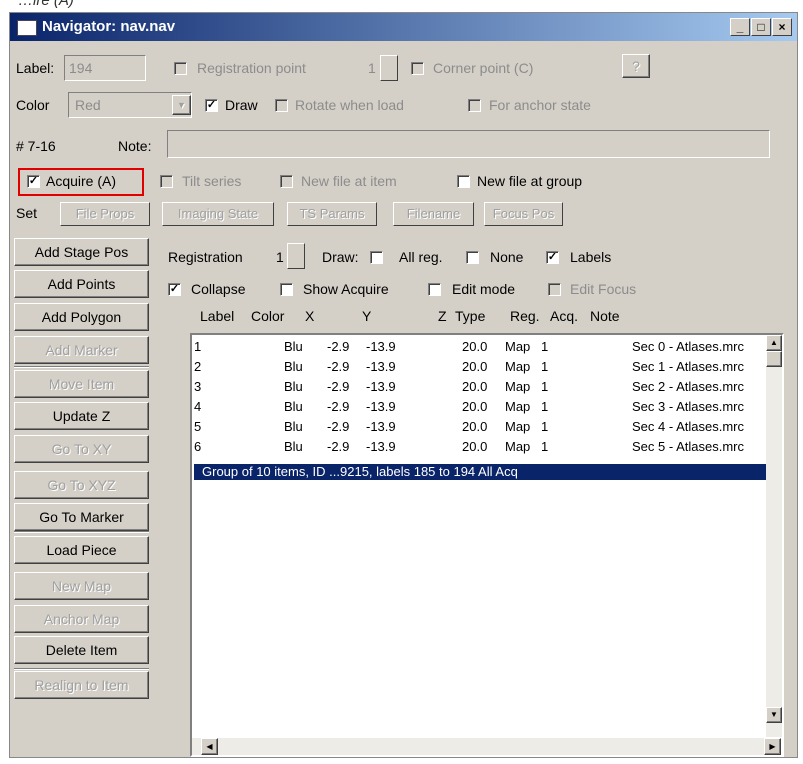  I want to click on new-file-group-checkbox, so click(463, 181).